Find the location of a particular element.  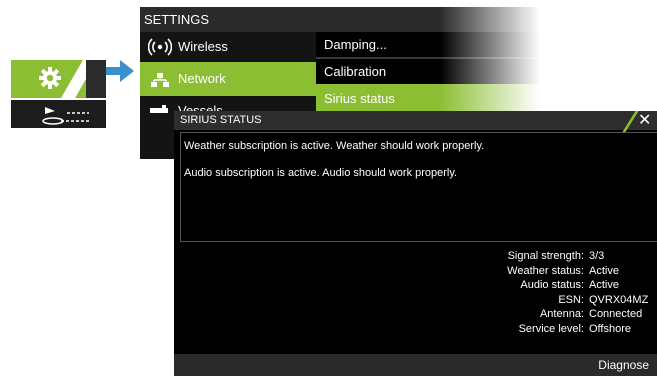

submenu-item-calibration: Calibration is located at coordinates (428, 71).